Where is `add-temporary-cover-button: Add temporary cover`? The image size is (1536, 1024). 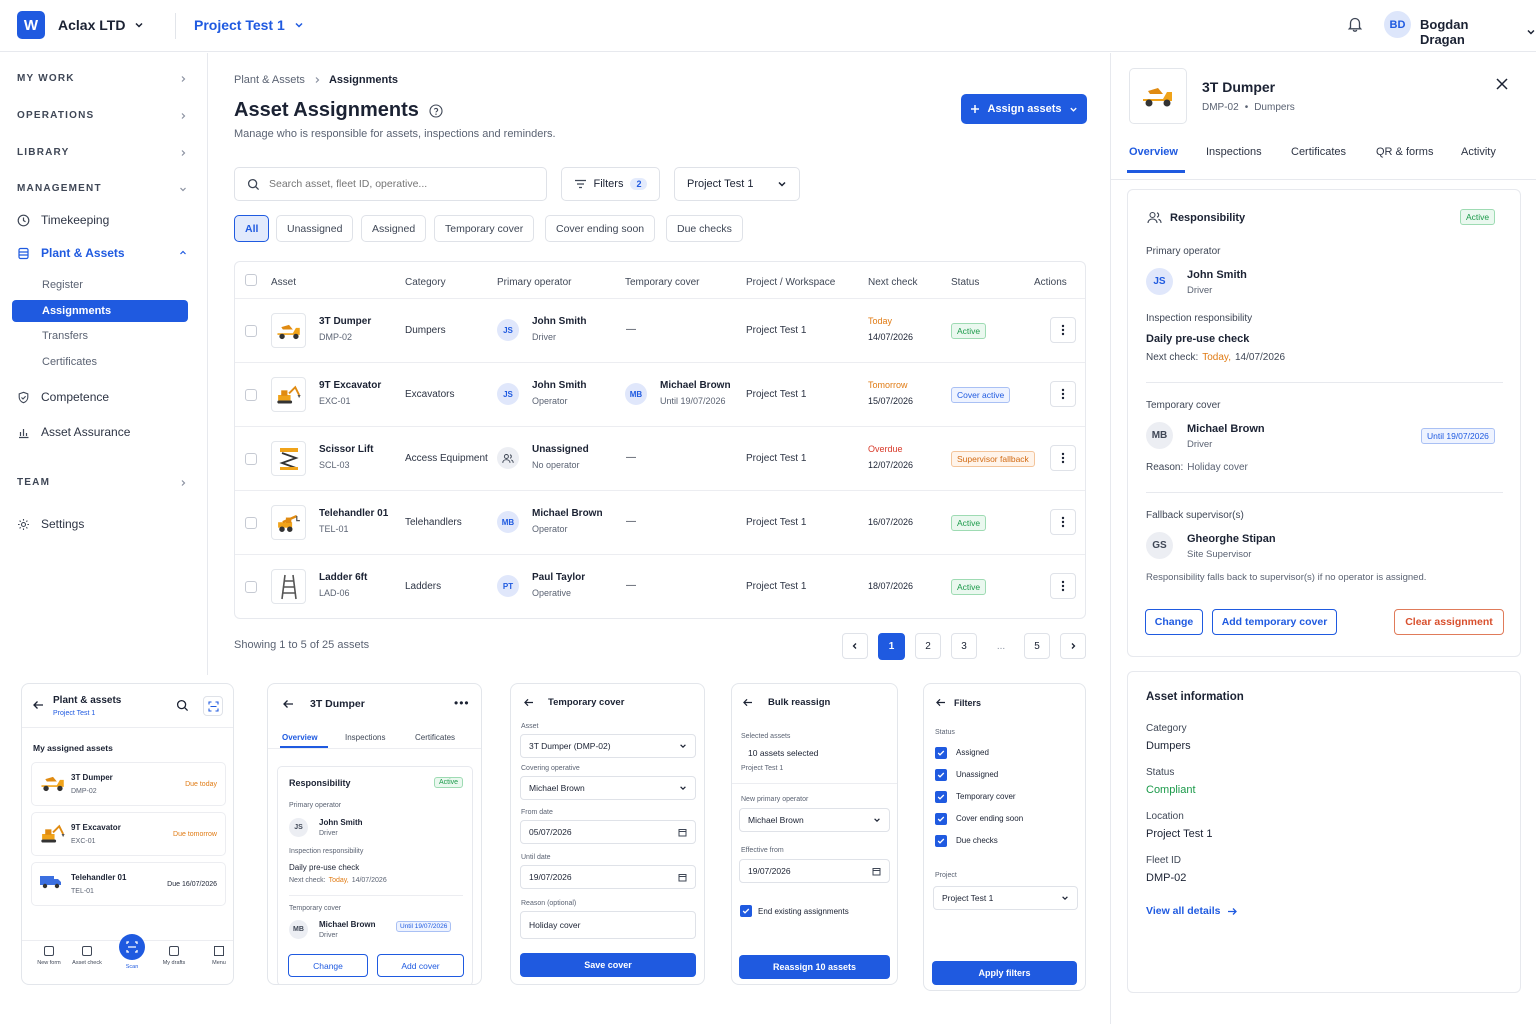 add-temporary-cover-button: Add temporary cover is located at coordinates (1274, 622).